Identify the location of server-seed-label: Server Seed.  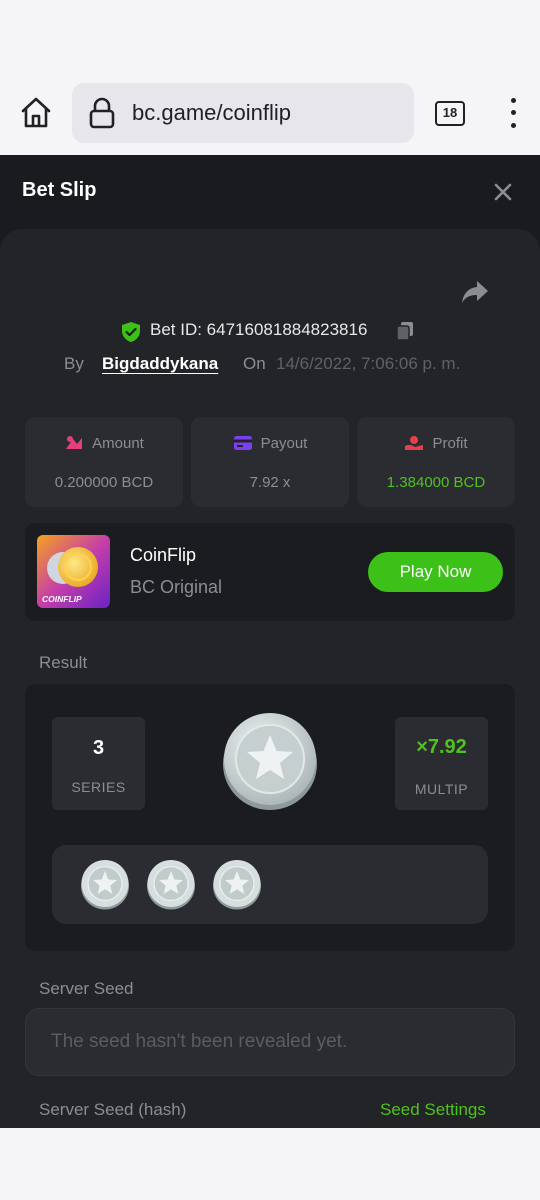
(86, 988).